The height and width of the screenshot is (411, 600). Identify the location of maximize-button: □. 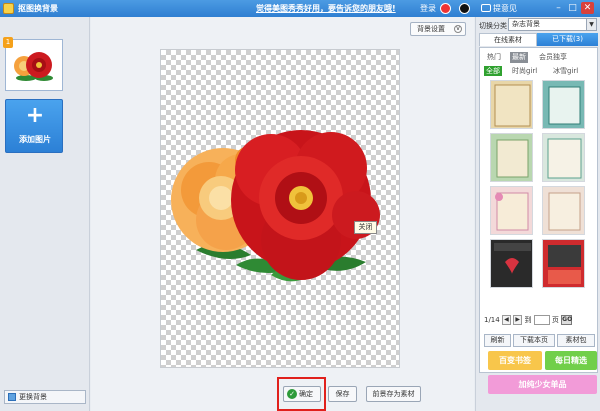
(572, 8).